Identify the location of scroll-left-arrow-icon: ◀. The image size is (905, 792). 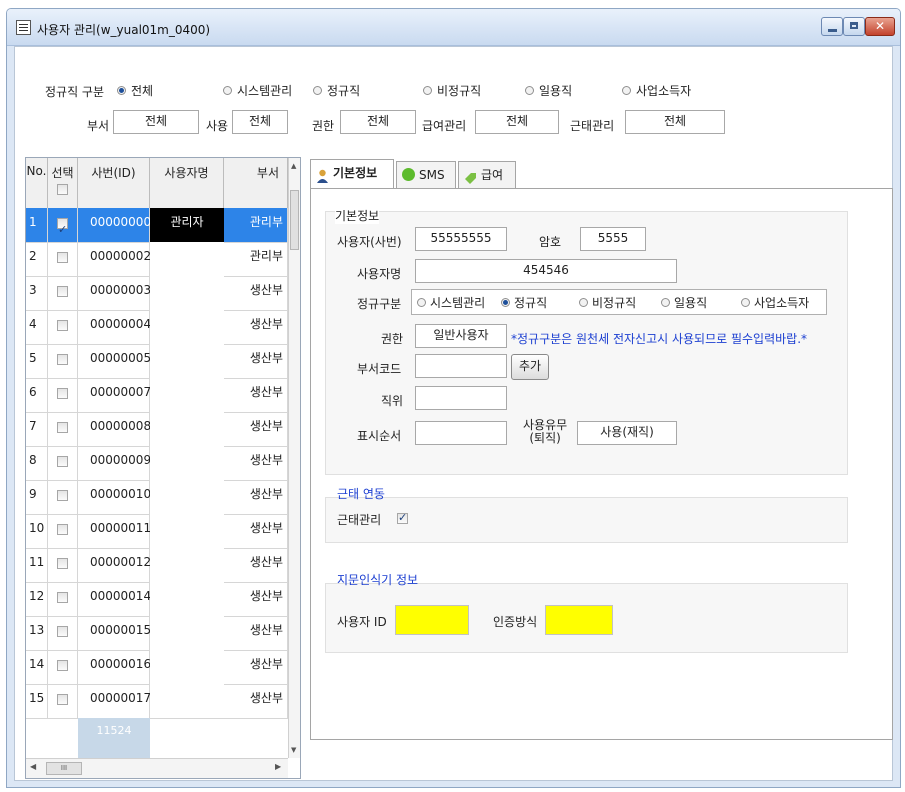
(33, 766).